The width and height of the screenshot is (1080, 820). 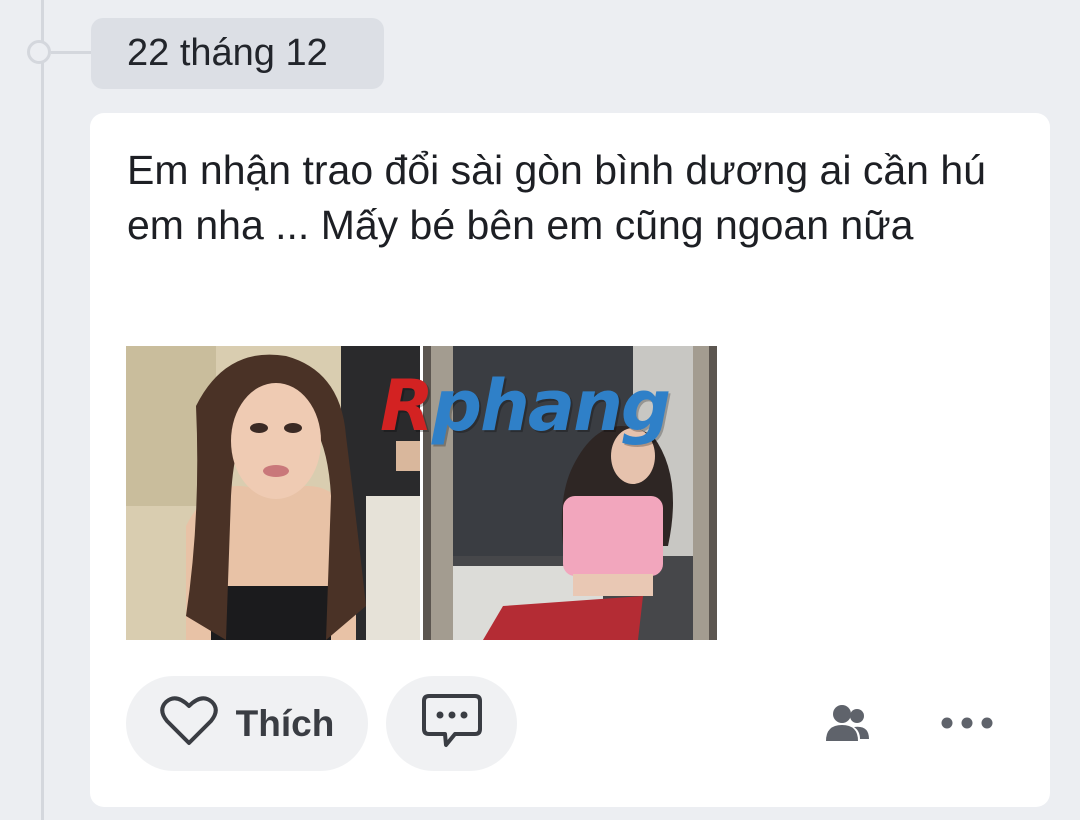 I want to click on watermark-logo: Rphang, so click(x=525, y=406).